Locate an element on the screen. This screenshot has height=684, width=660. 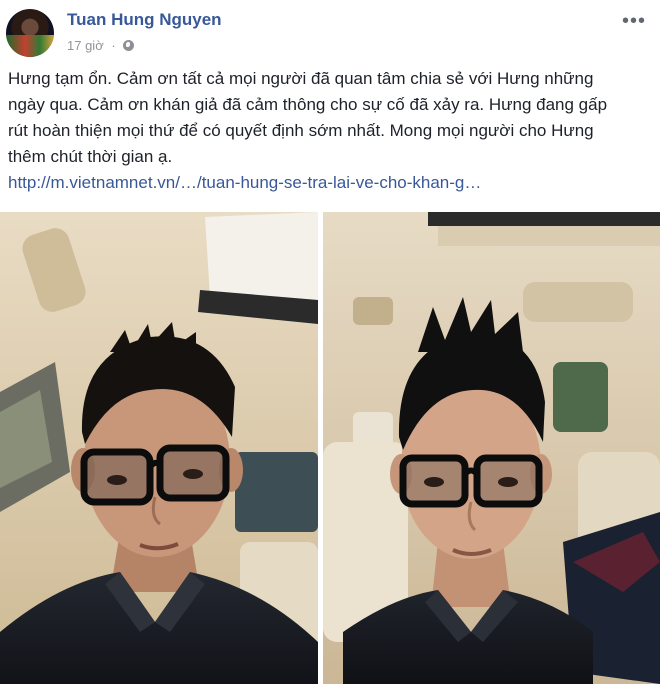
author-avatar is located at coordinates (30, 33).